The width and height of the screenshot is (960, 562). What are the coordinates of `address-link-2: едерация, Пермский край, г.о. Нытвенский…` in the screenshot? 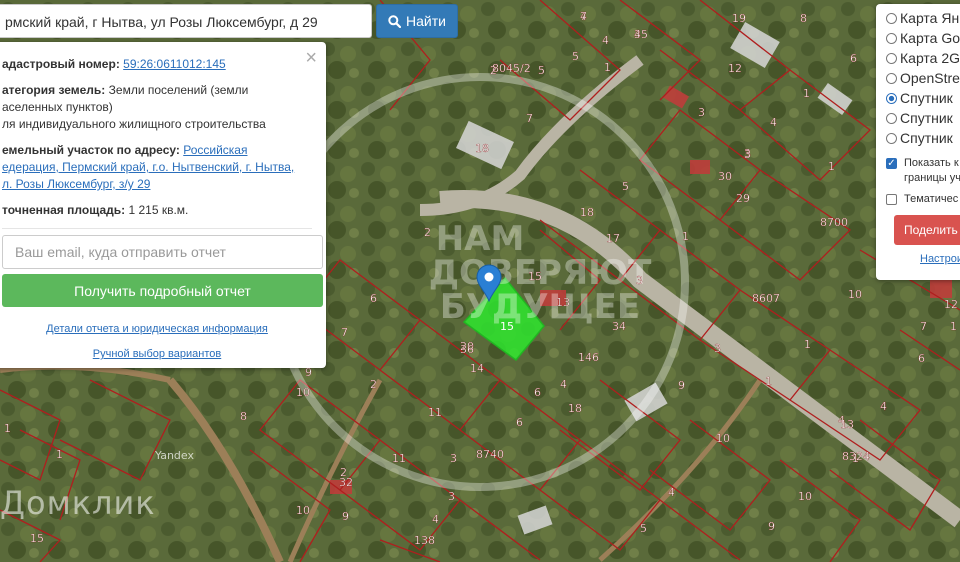 It's located at (148, 167).